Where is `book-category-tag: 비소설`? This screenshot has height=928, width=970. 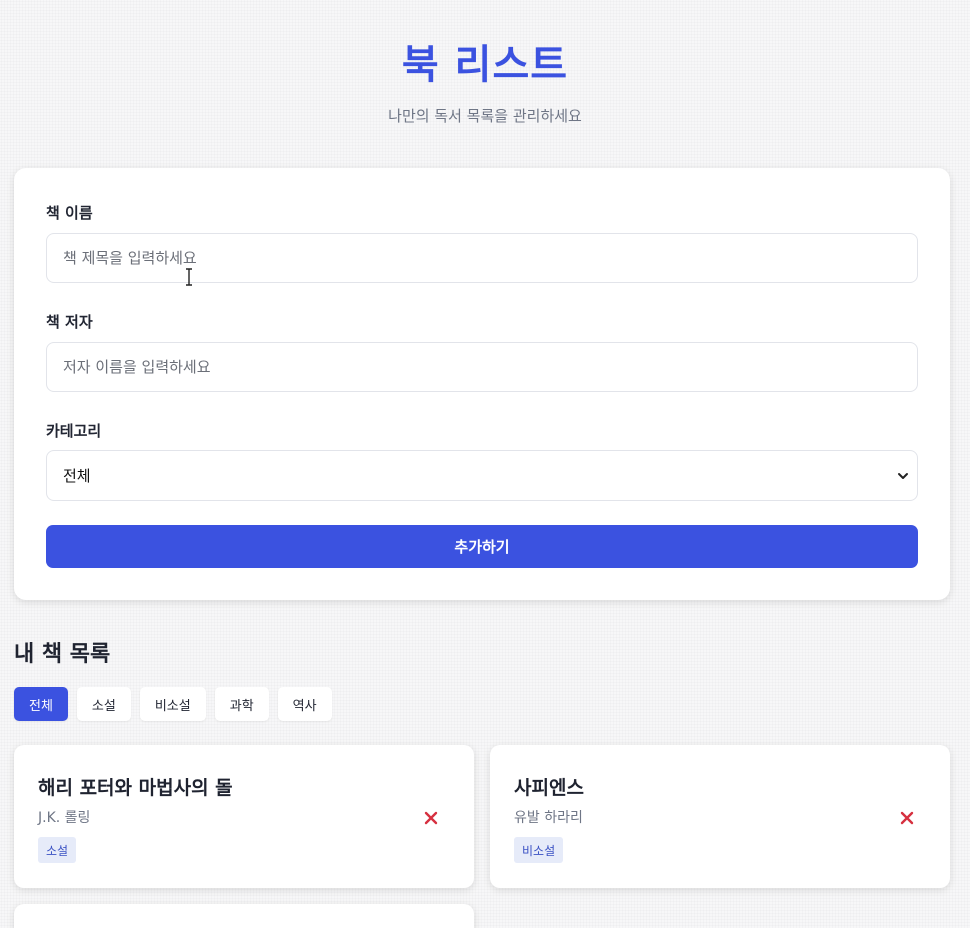 book-category-tag: 비소설 is located at coordinates (539, 850).